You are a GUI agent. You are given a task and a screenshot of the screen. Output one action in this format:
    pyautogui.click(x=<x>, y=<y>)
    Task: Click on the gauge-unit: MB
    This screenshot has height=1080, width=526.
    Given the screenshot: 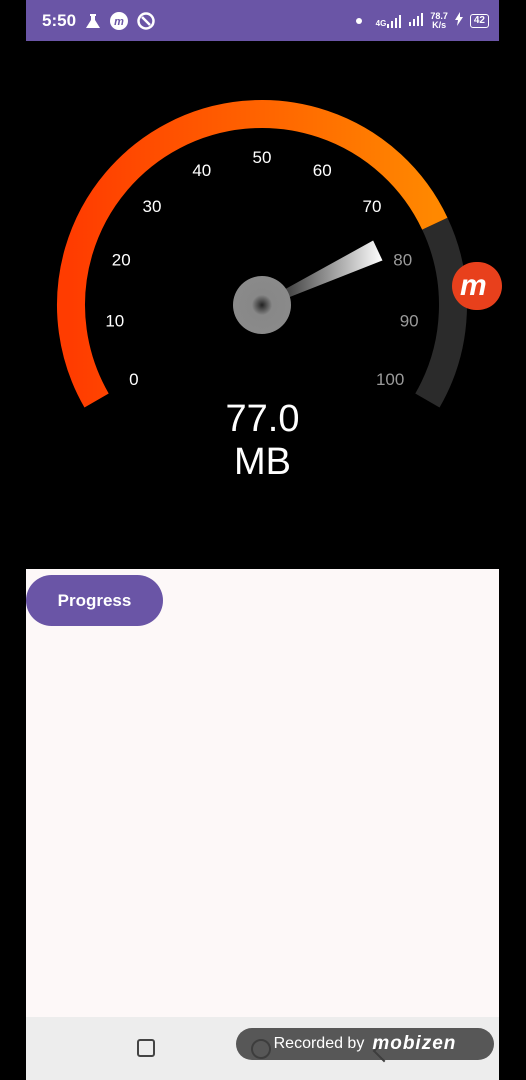 What is the action you would take?
    pyautogui.click(x=262, y=462)
    